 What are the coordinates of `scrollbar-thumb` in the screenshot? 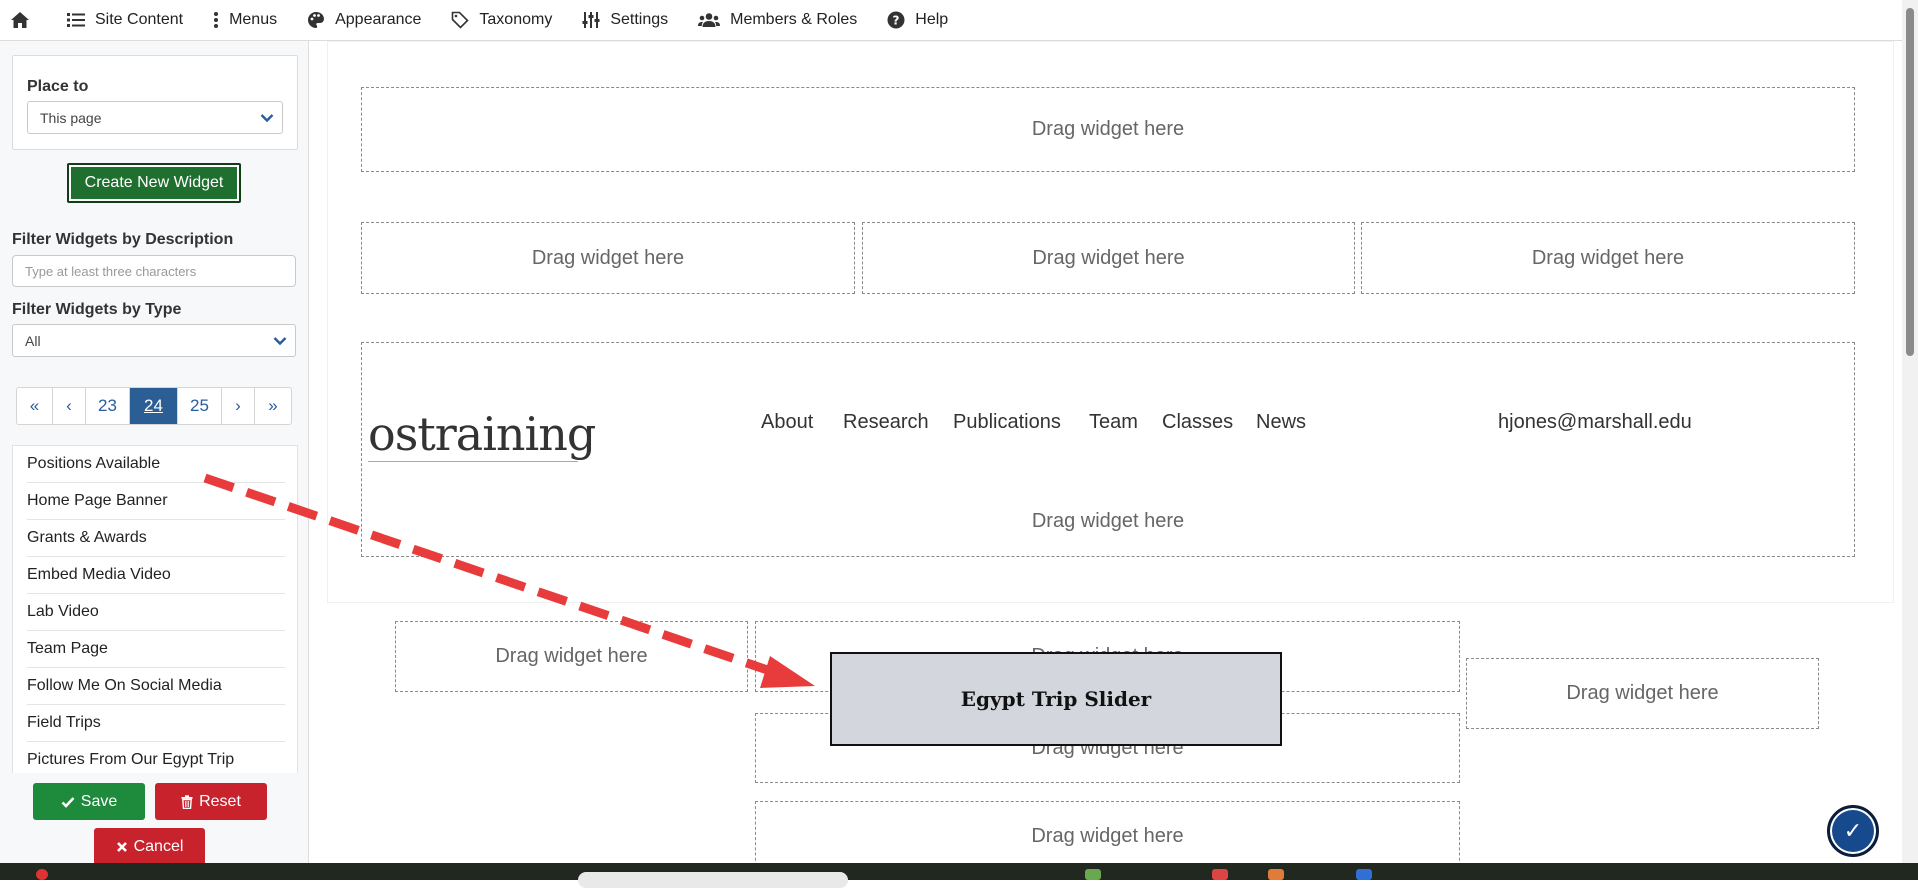 It's located at (1910, 182).